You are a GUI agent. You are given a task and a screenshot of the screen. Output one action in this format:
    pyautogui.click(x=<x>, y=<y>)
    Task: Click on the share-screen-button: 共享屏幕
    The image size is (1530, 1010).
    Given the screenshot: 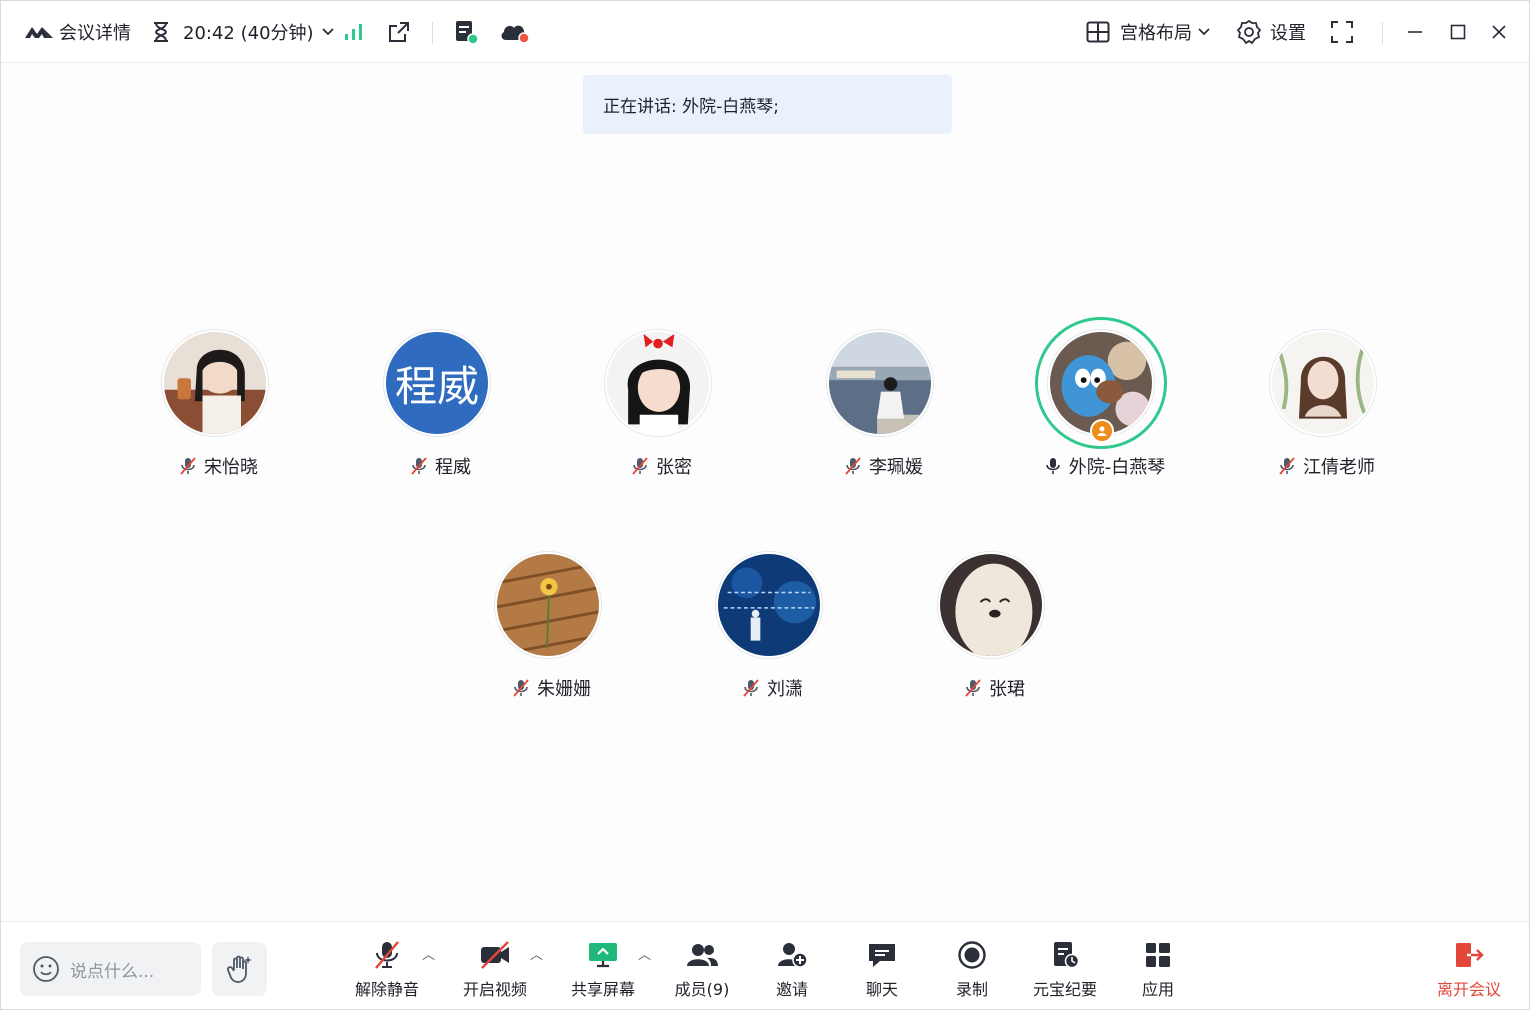 What is the action you would take?
    pyautogui.click(x=603, y=970)
    